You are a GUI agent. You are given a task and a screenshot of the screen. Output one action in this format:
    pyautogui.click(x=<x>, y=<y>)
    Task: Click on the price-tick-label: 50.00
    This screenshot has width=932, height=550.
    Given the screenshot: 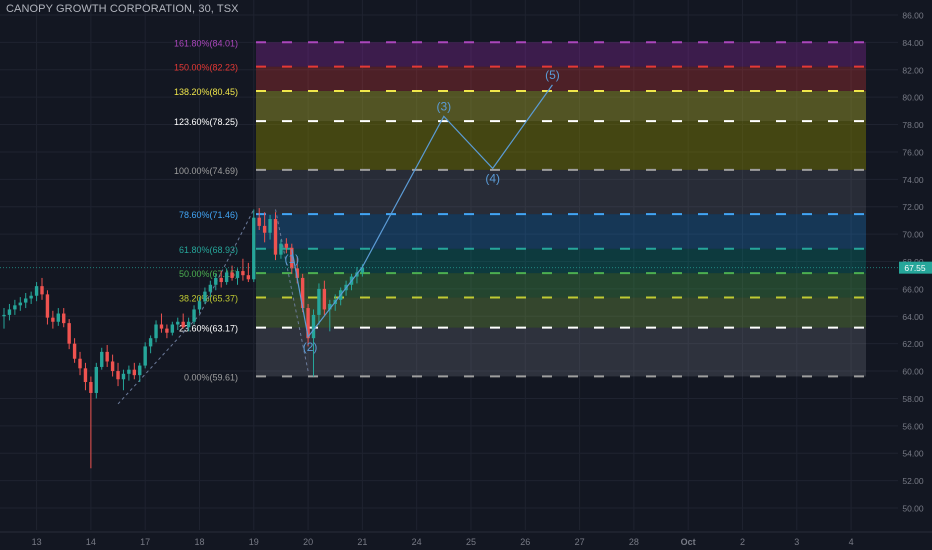 What is the action you would take?
    pyautogui.click(x=913, y=509)
    